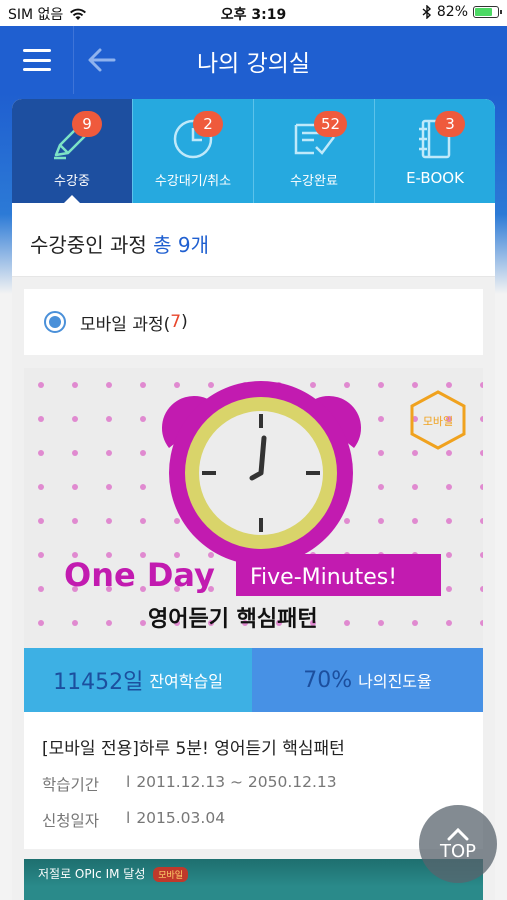  Describe the element at coordinates (458, 833) in the screenshot. I see `chevron-up-icon` at that location.